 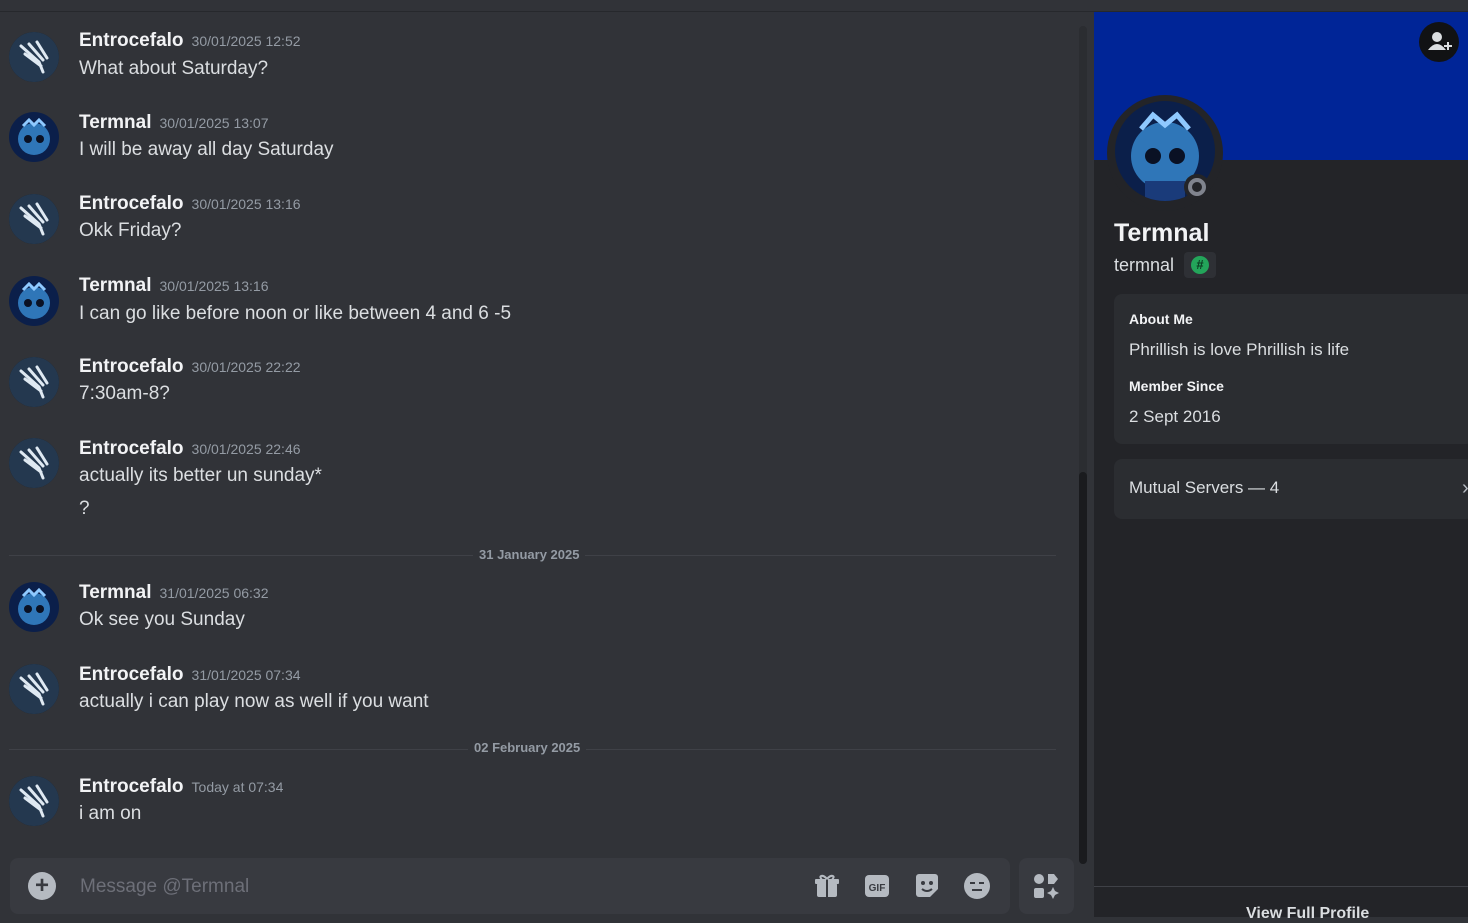 What do you see at coordinates (237, 787) in the screenshot?
I see `message-timestamp: Today at 07:34` at bounding box center [237, 787].